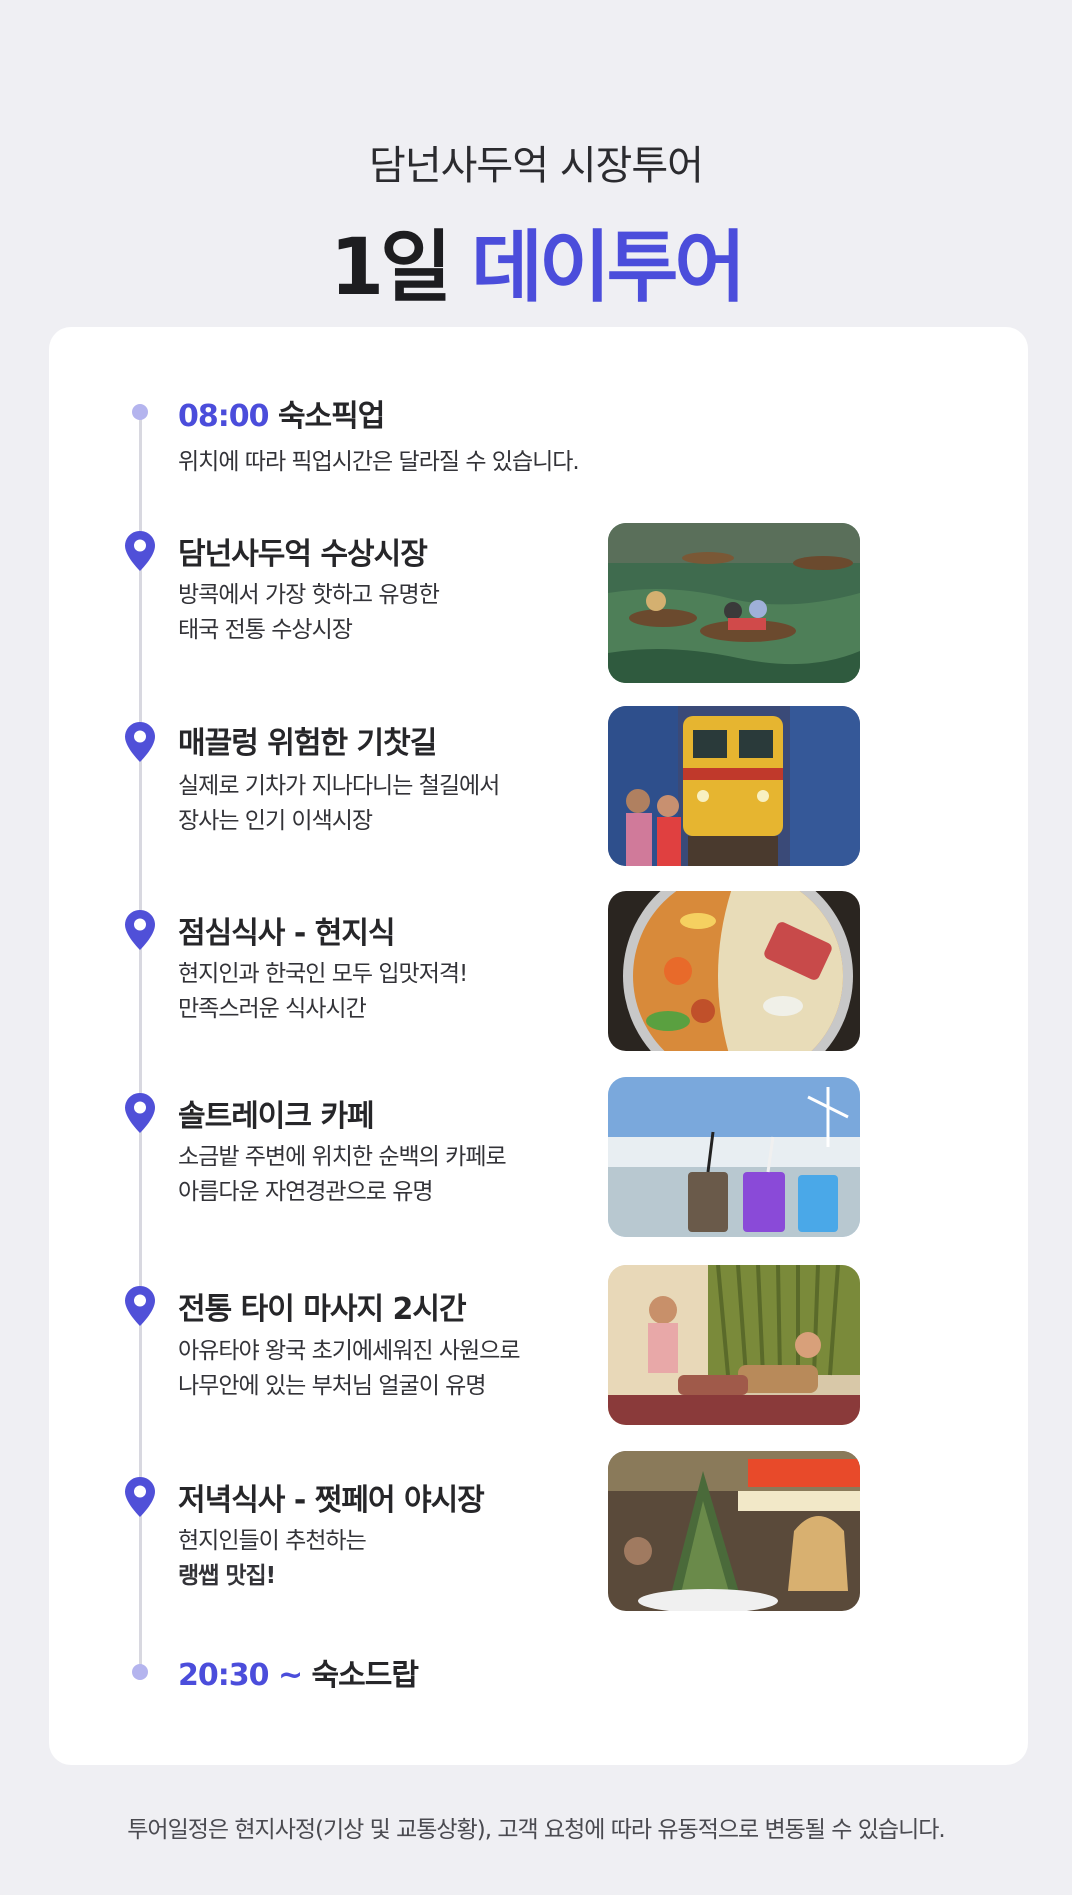  I want to click on pickup-label: 숙소픽업, so click(331, 416).